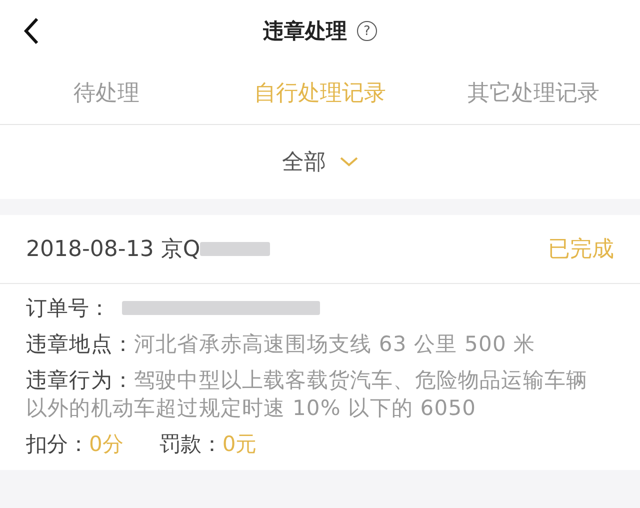 The height and width of the screenshot is (508, 640). What do you see at coordinates (581, 250) in the screenshot?
I see `status-label: 已完成` at bounding box center [581, 250].